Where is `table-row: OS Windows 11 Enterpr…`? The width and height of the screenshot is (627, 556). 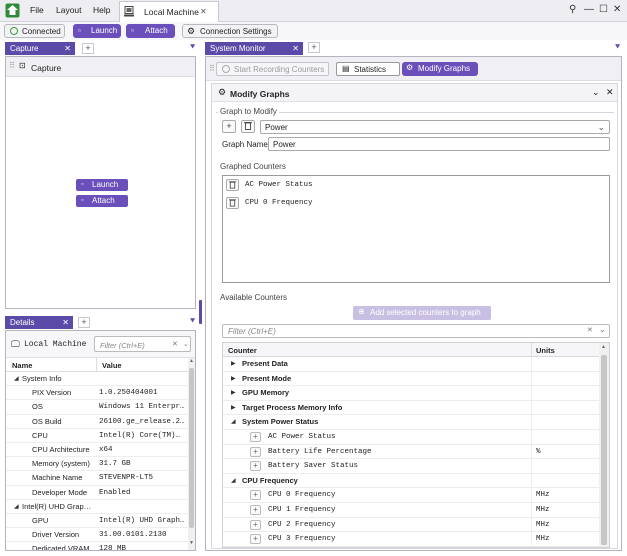
table-row: OS Windows 11 Enterpr… is located at coordinates (97, 407).